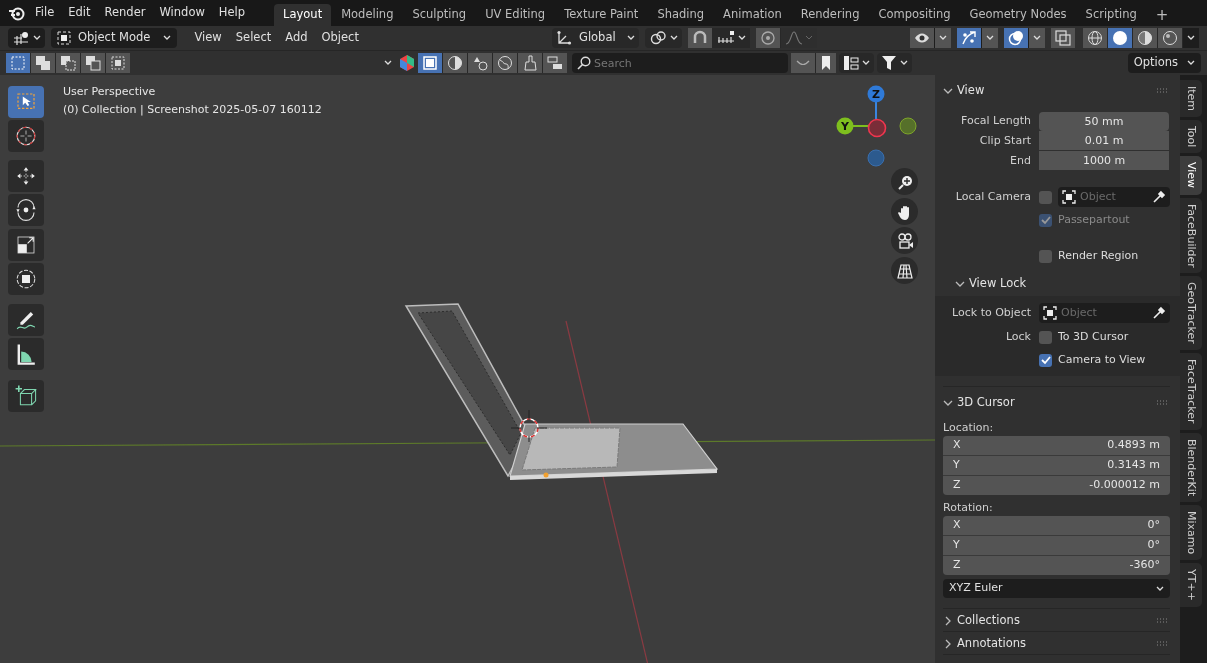 This screenshot has width=1207, height=663. Describe the element at coordinates (1037, 38) in the screenshot. I see `overlay-dropdown` at that location.